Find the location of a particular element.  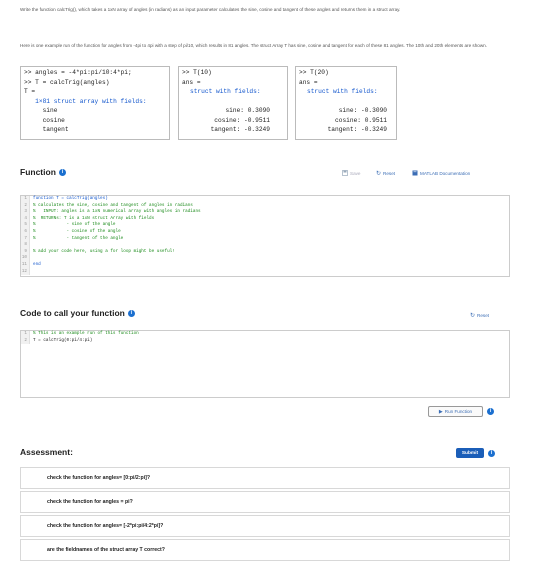

save-button: Save is located at coordinates (351, 173).